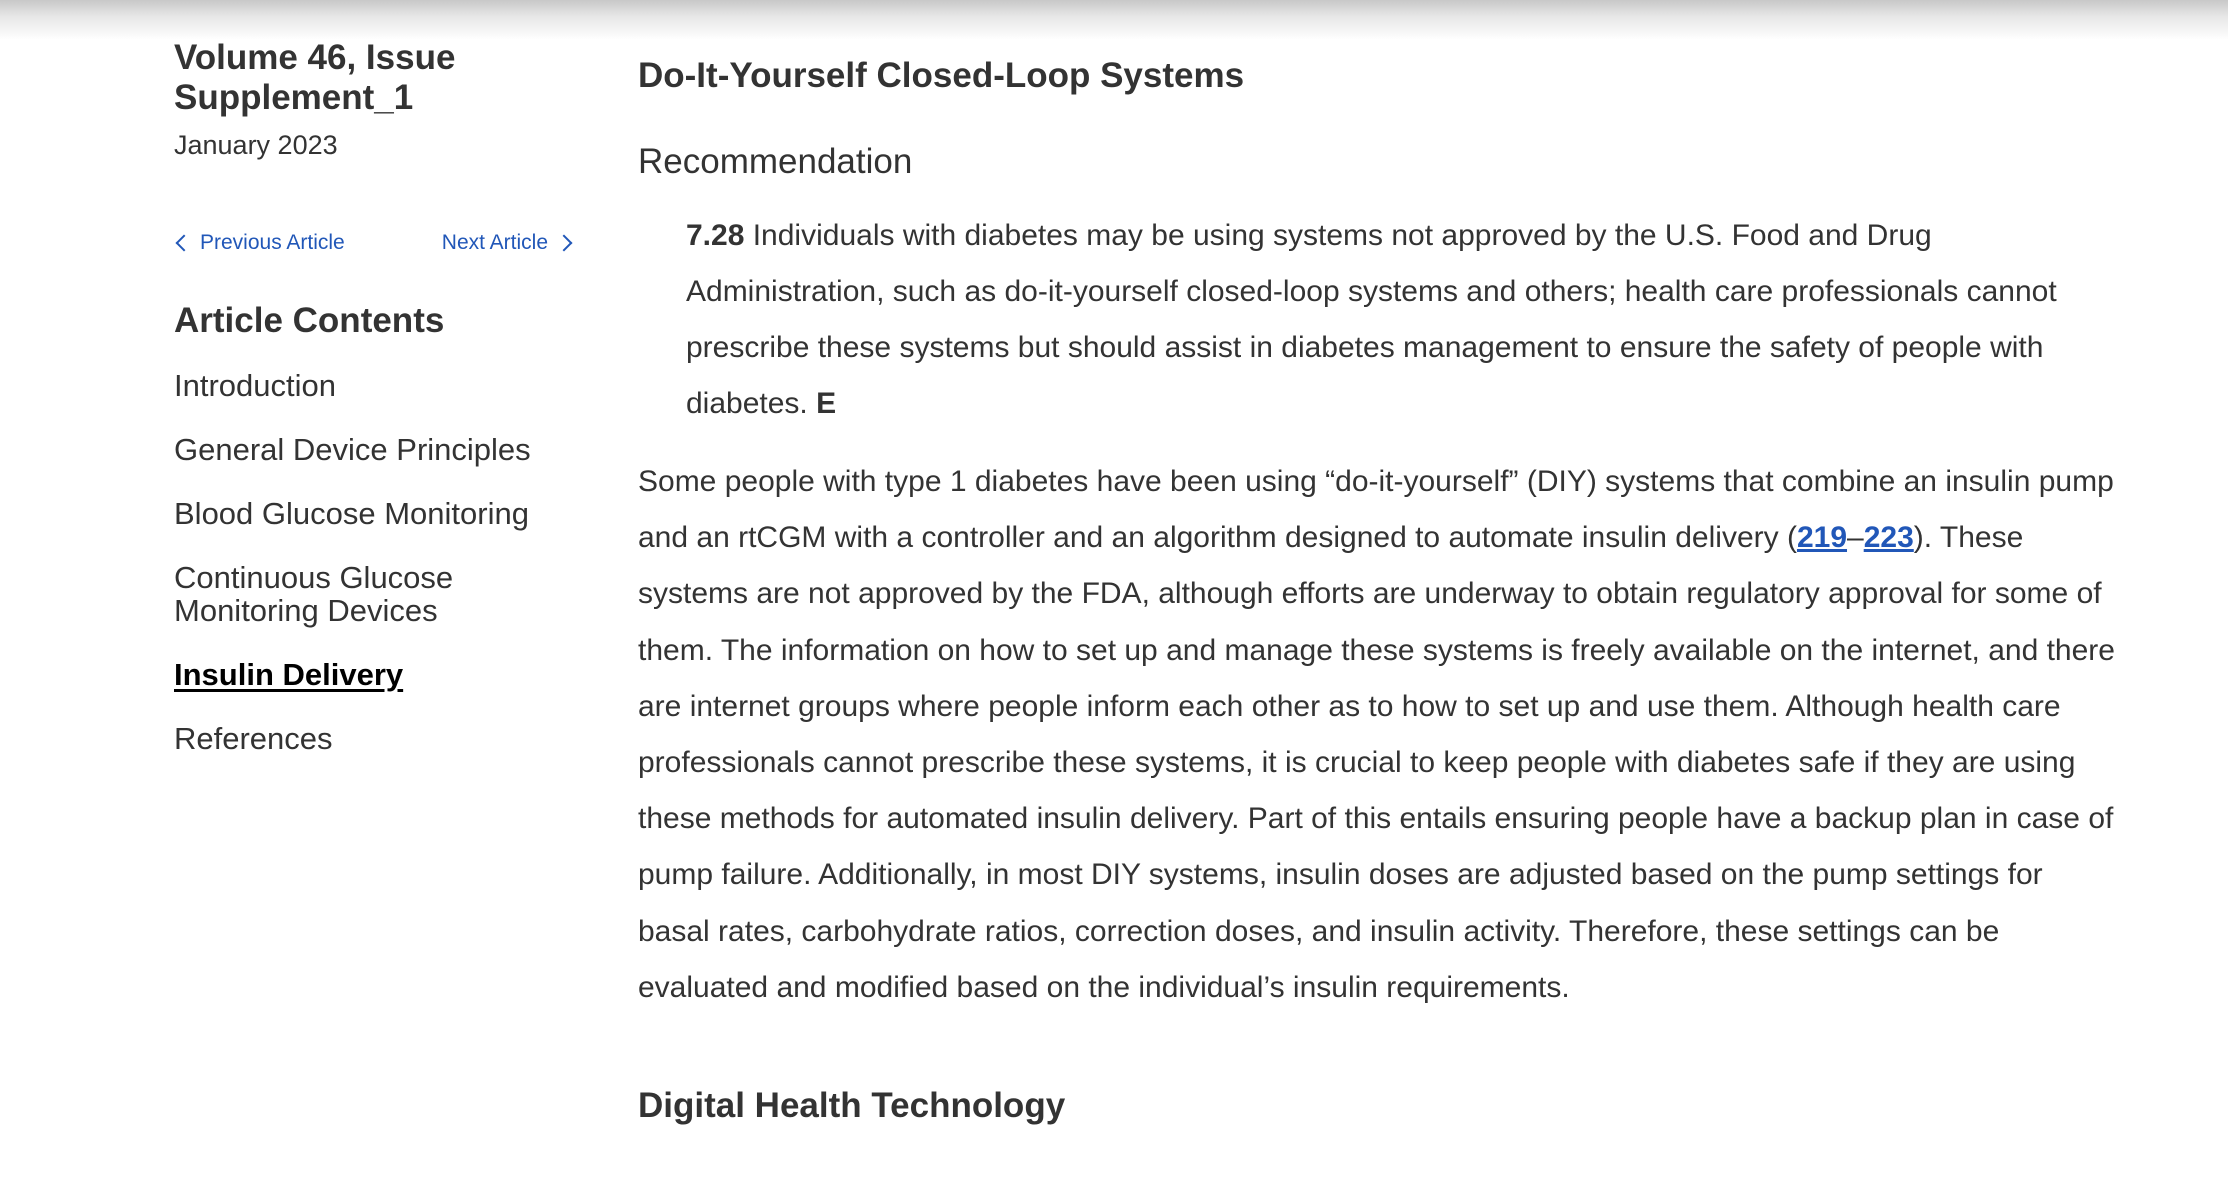 Image resolution: width=2228 pixels, height=1182 pixels. I want to click on next-section-title: Digital Health Technology, so click(852, 1106).